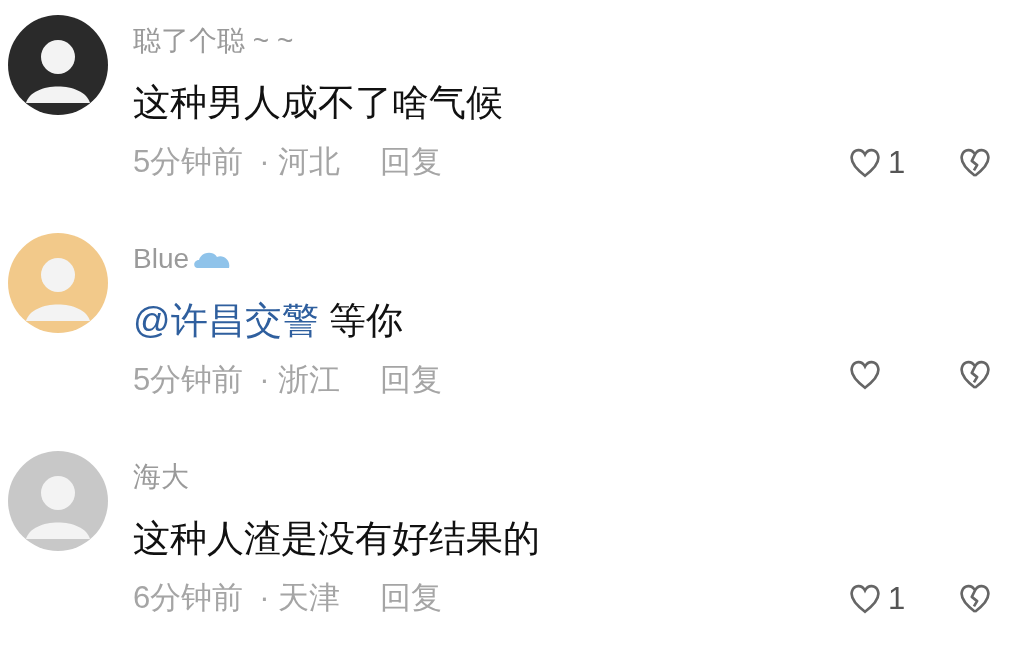 The height and width of the screenshot is (660, 1032). I want to click on avatar-icon, so click(58, 65).